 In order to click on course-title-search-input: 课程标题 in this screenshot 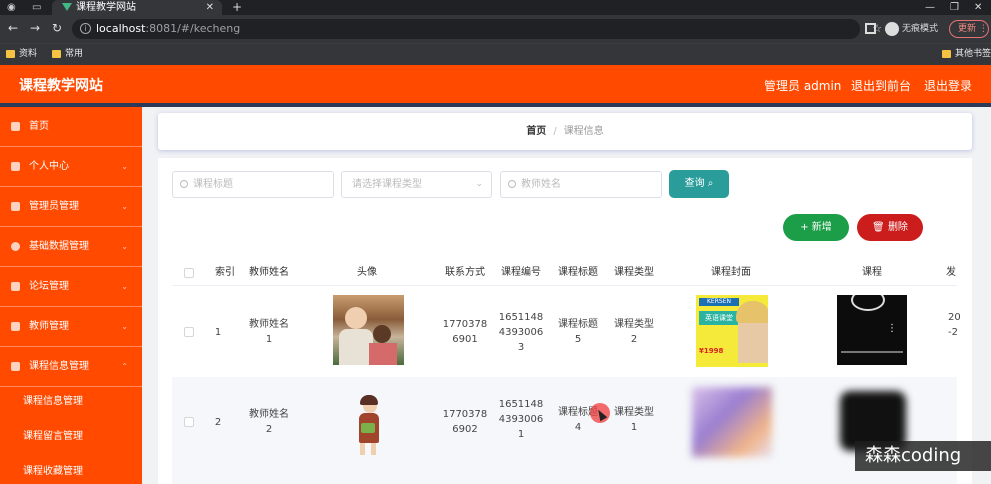, I will do `click(253, 184)`.